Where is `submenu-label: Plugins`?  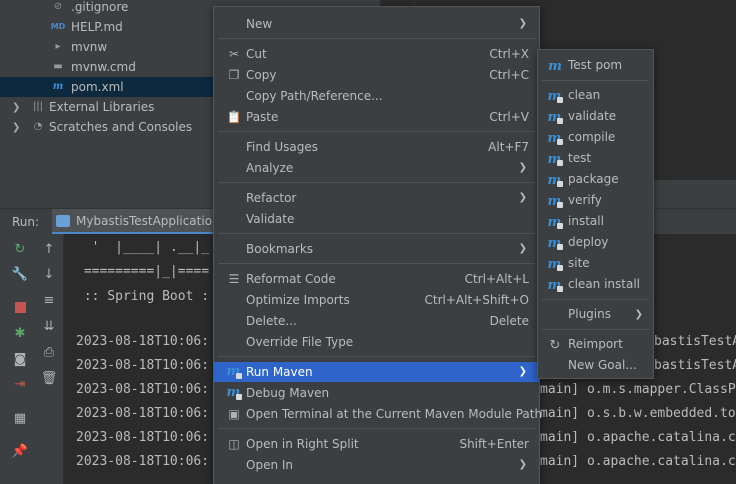 submenu-label: Plugins is located at coordinates (589, 314).